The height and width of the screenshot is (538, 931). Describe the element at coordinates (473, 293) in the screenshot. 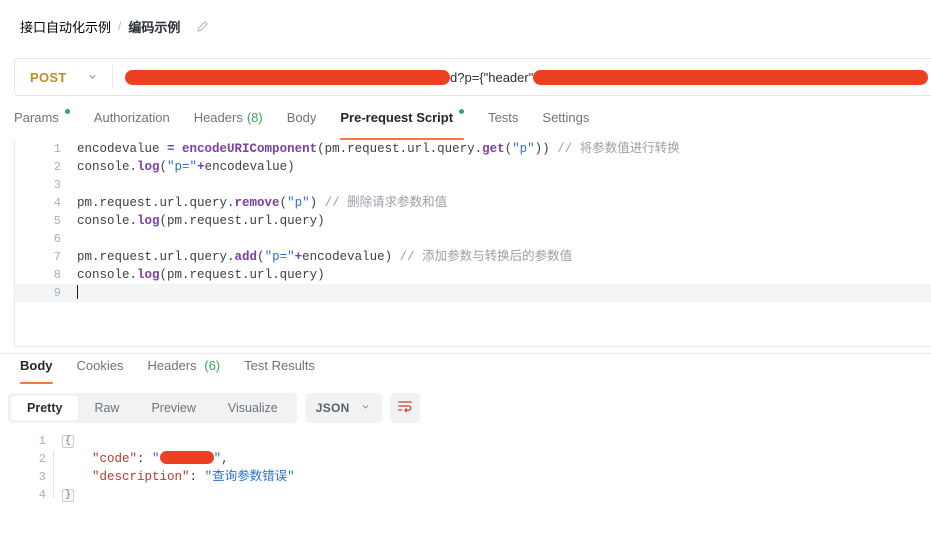

I see `code-line: 9` at that location.